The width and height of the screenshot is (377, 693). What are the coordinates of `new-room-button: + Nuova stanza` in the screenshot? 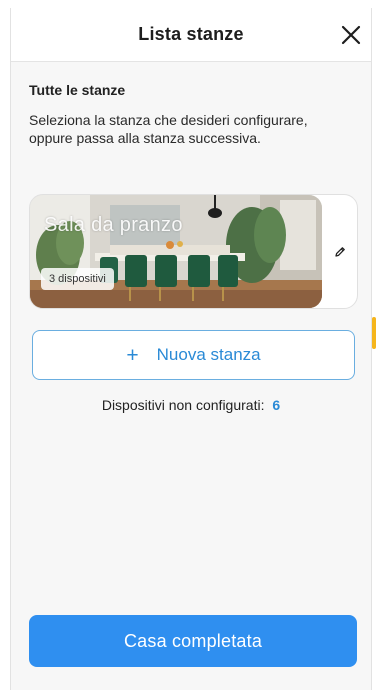 It's located at (193, 355).